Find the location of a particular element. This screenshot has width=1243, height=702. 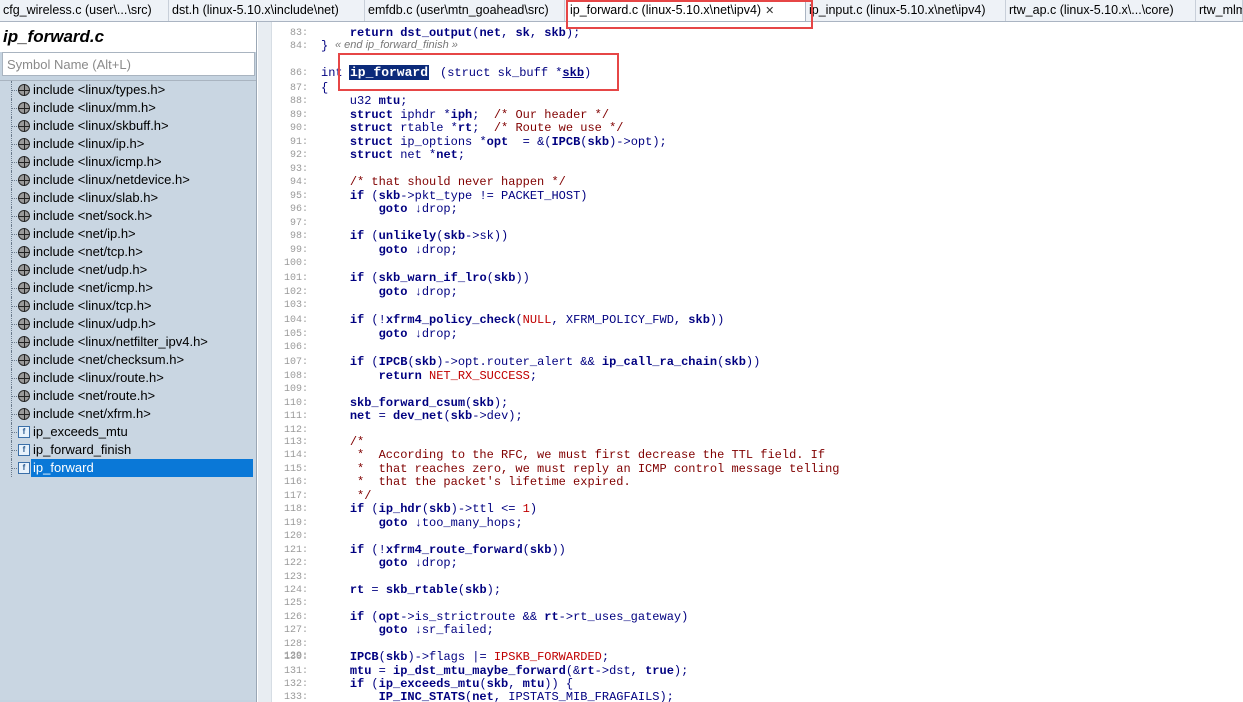

code-line: return NET_RX_SUCCESS; is located at coordinates (458, 376).